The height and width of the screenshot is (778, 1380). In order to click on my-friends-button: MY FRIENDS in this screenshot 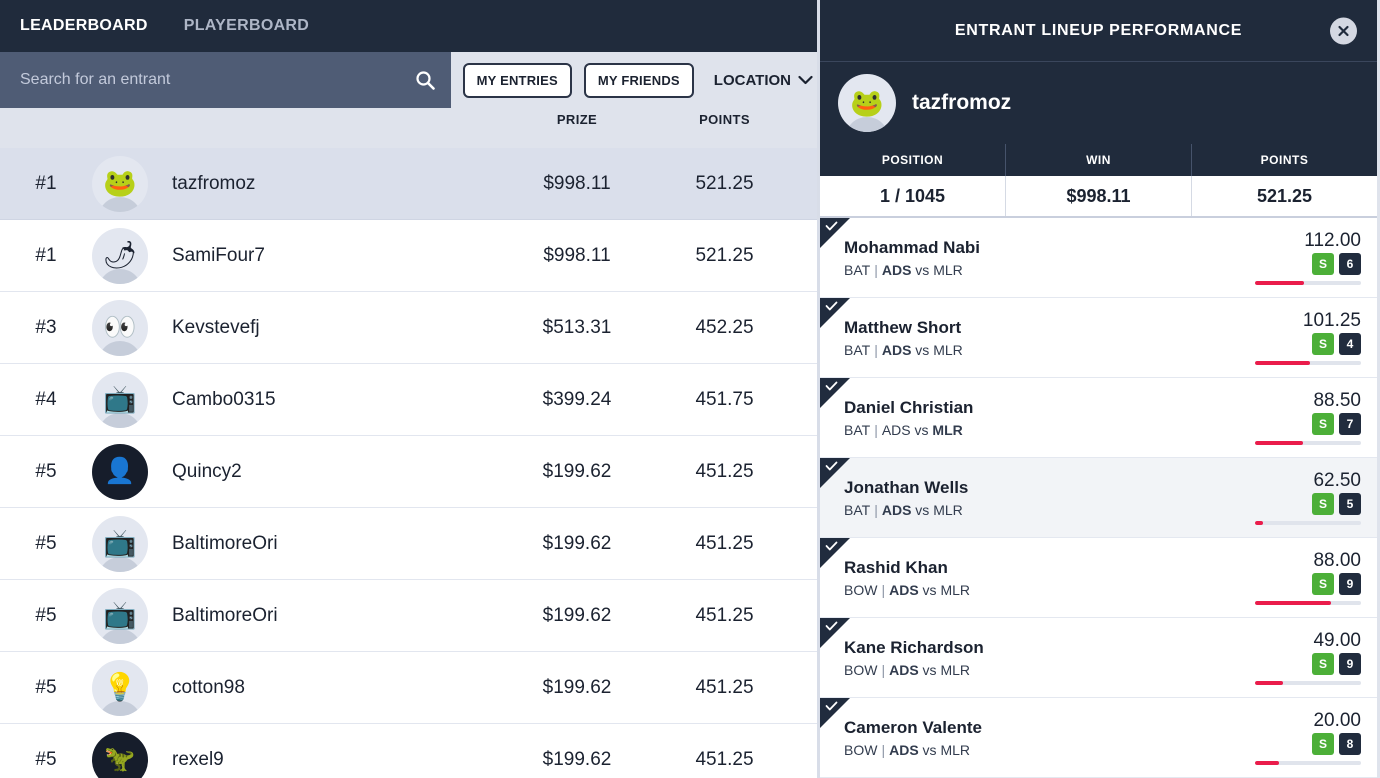, I will do `click(638, 80)`.